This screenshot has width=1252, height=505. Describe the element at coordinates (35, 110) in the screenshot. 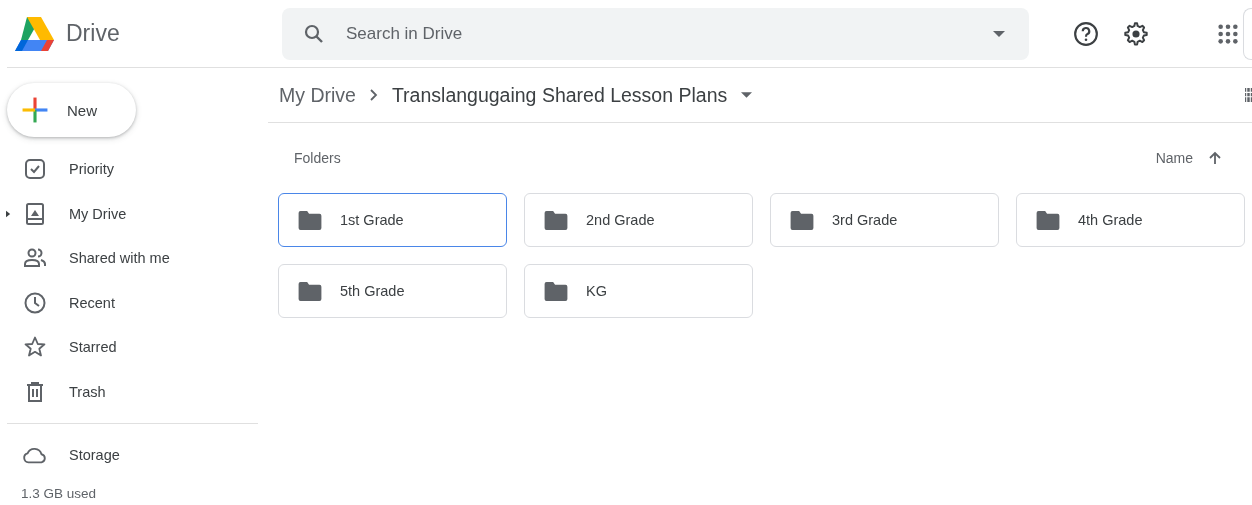

I see `plus-icon` at that location.